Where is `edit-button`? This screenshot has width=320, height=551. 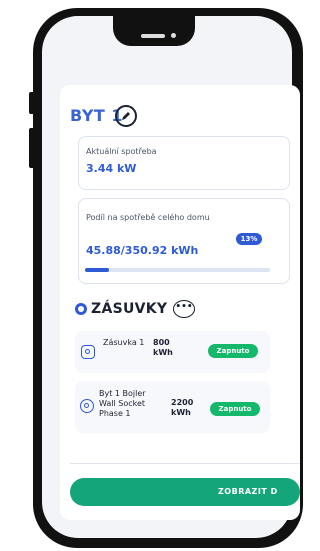
edit-button is located at coordinates (126, 116).